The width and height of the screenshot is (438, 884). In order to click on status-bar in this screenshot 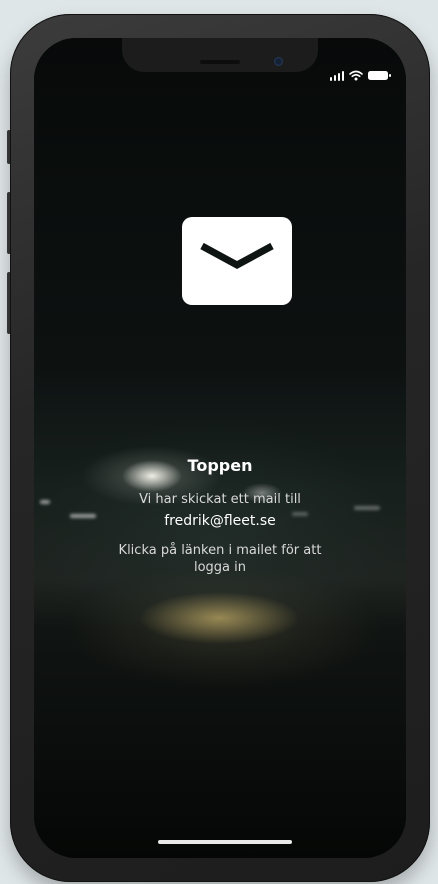, I will do `click(360, 75)`.